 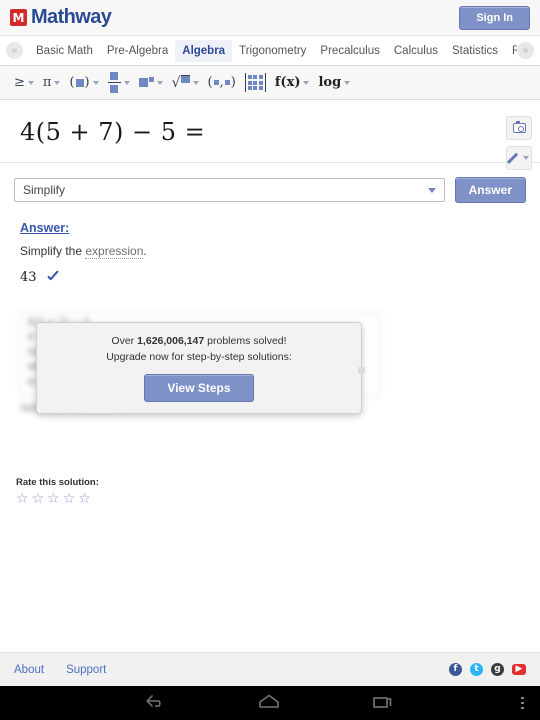 What do you see at coordinates (53, 499) in the screenshot?
I see `star-3: ☆` at bounding box center [53, 499].